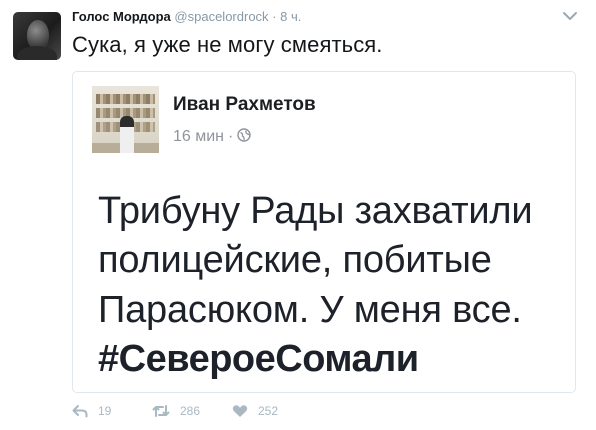 Image resolution: width=596 pixels, height=430 pixels. Describe the element at coordinates (125, 99) in the screenshot. I see `avatar-crowd-row` at that location.